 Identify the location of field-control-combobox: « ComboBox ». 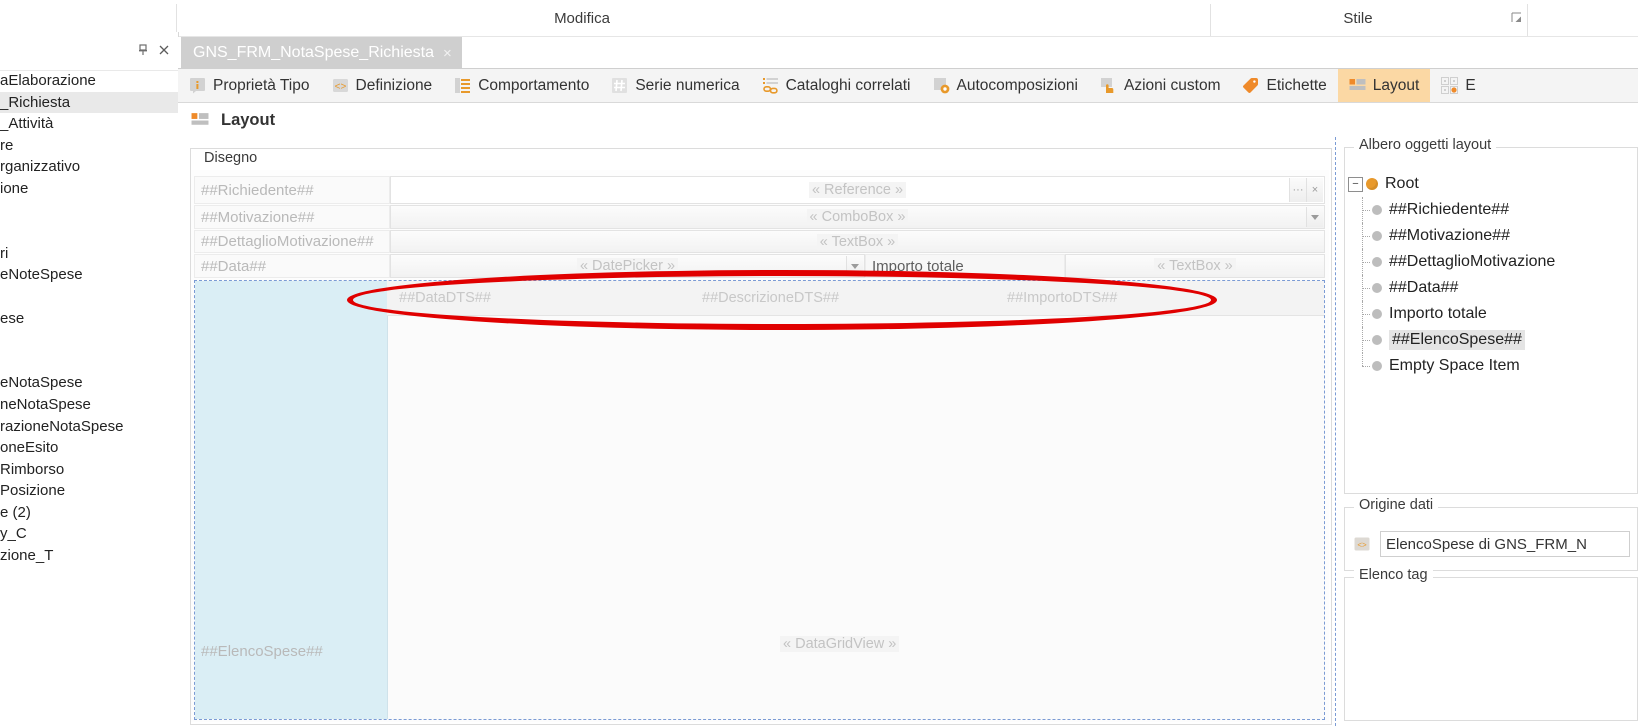
(857, 217).